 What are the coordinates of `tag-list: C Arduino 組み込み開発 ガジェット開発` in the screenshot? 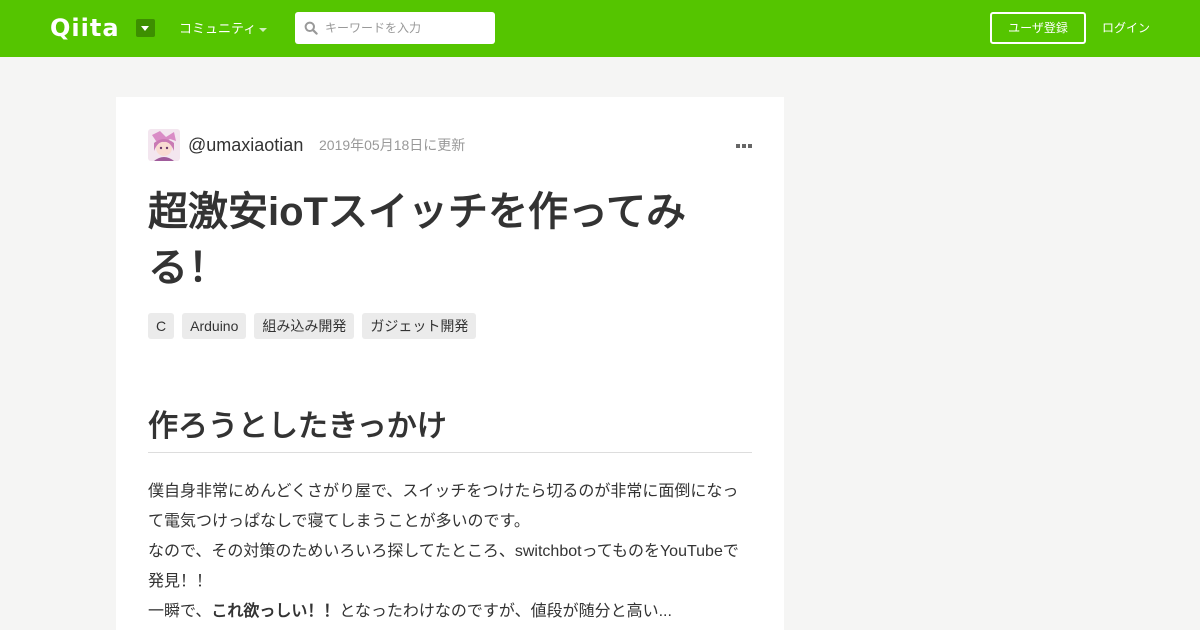 It's located at (312, 326).